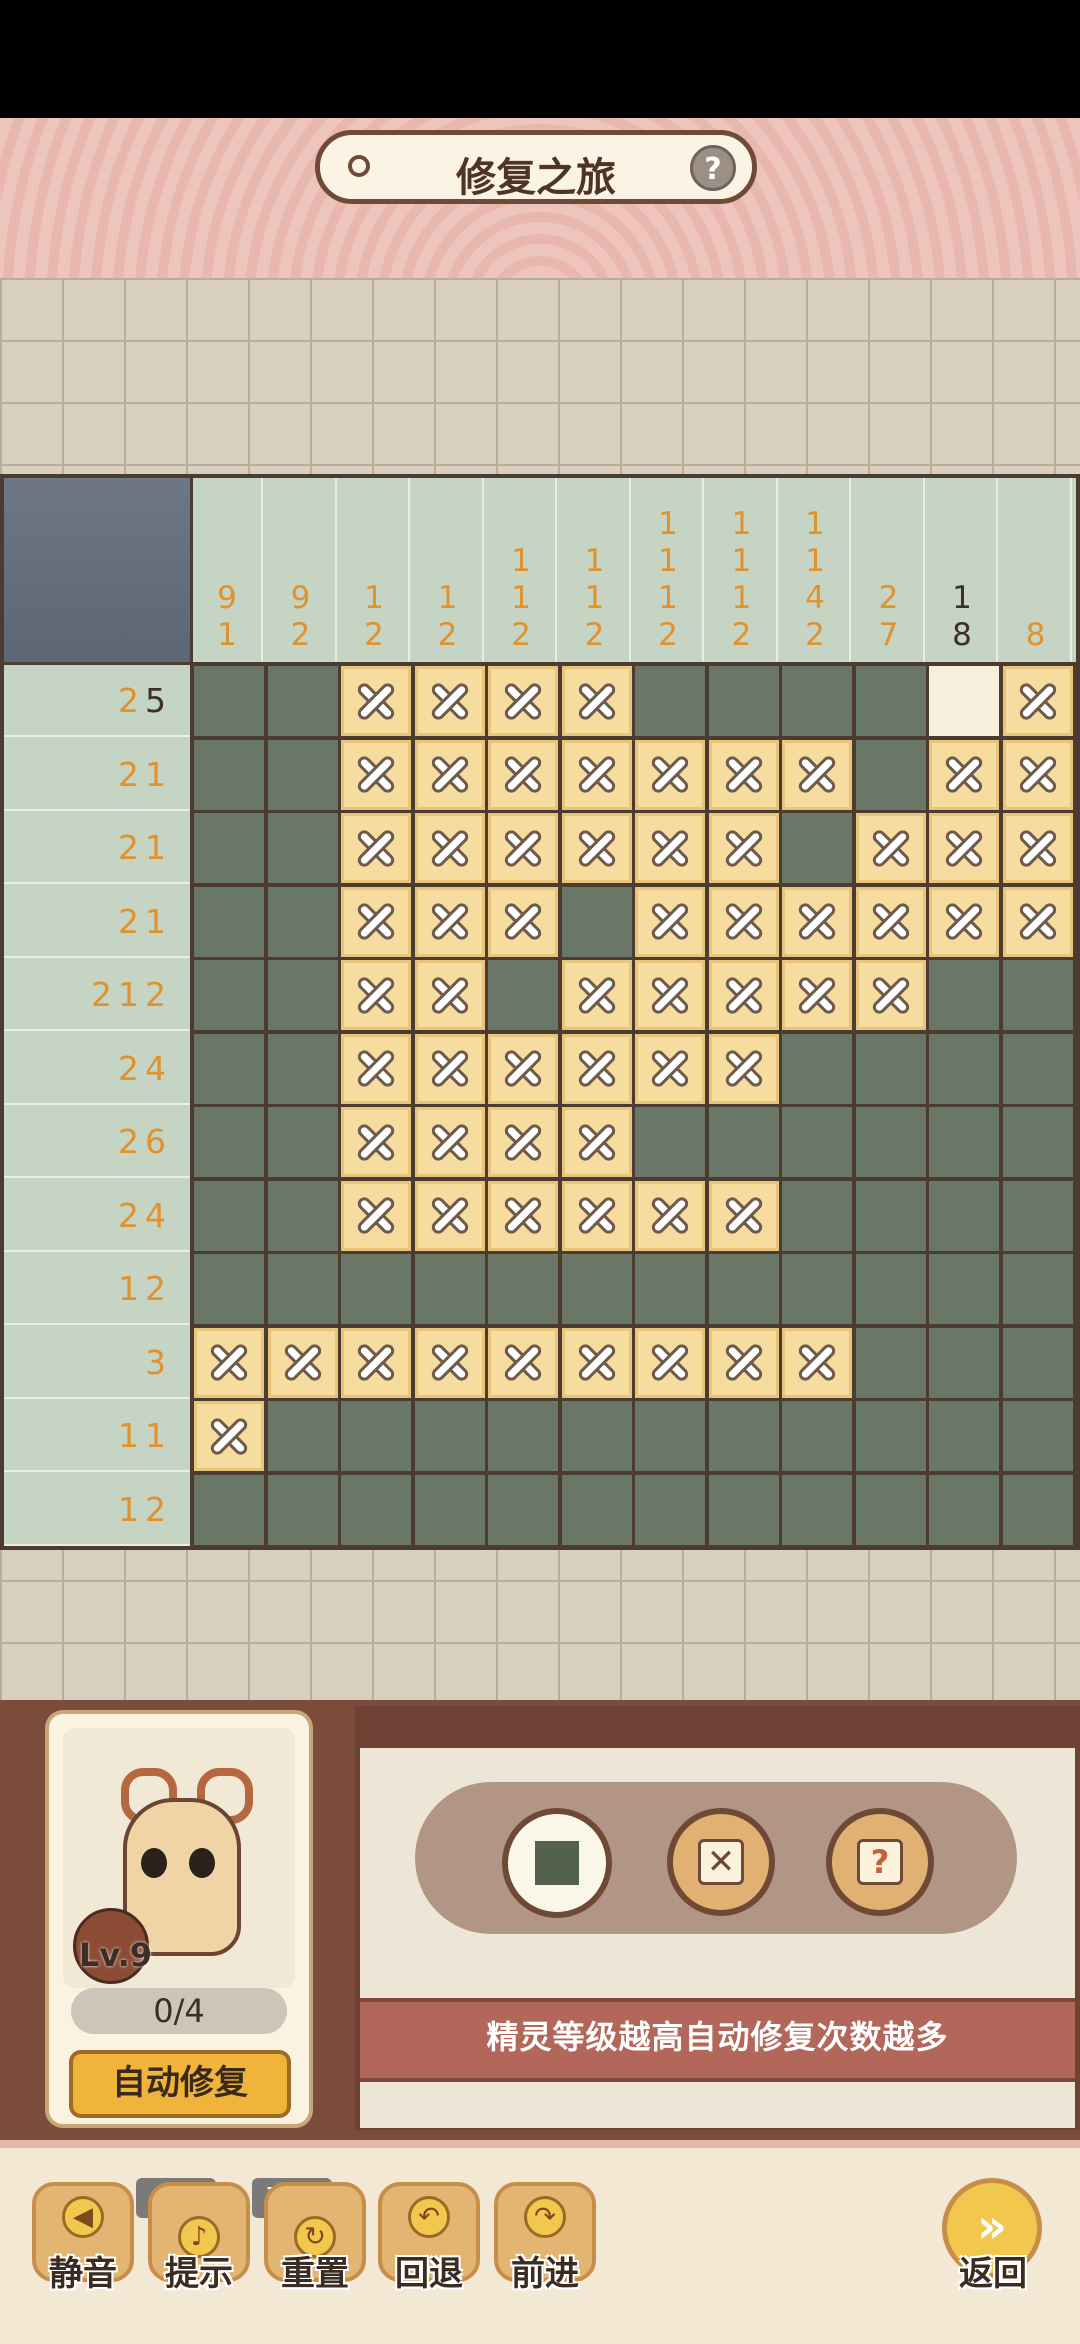 The height and width of the screenshot is (2344, 1080). What do you see at coordinates (964, 701) in the screenshot?
I see `grid-cell-empty` at bounding box center [964, 701].